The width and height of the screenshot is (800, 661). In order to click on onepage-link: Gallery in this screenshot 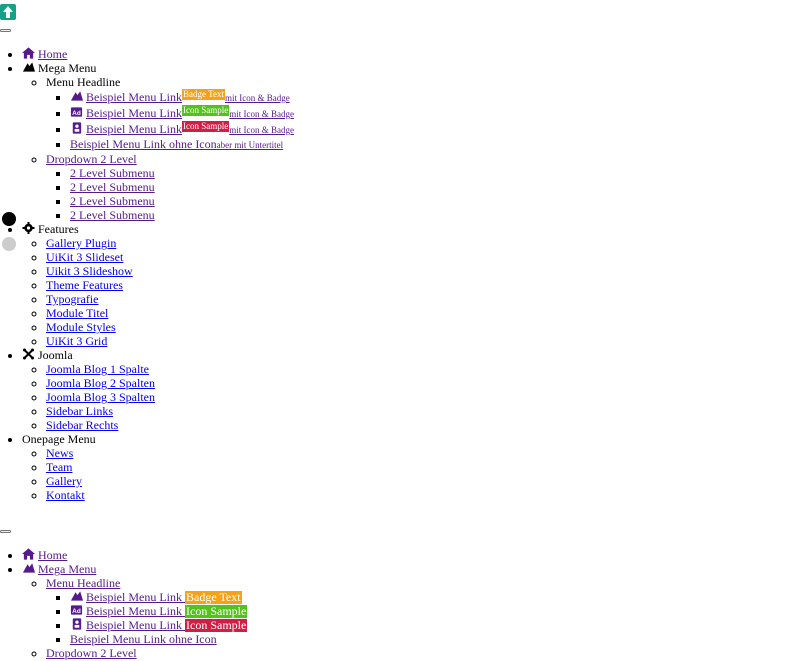, I will do `click(64, 481)`.